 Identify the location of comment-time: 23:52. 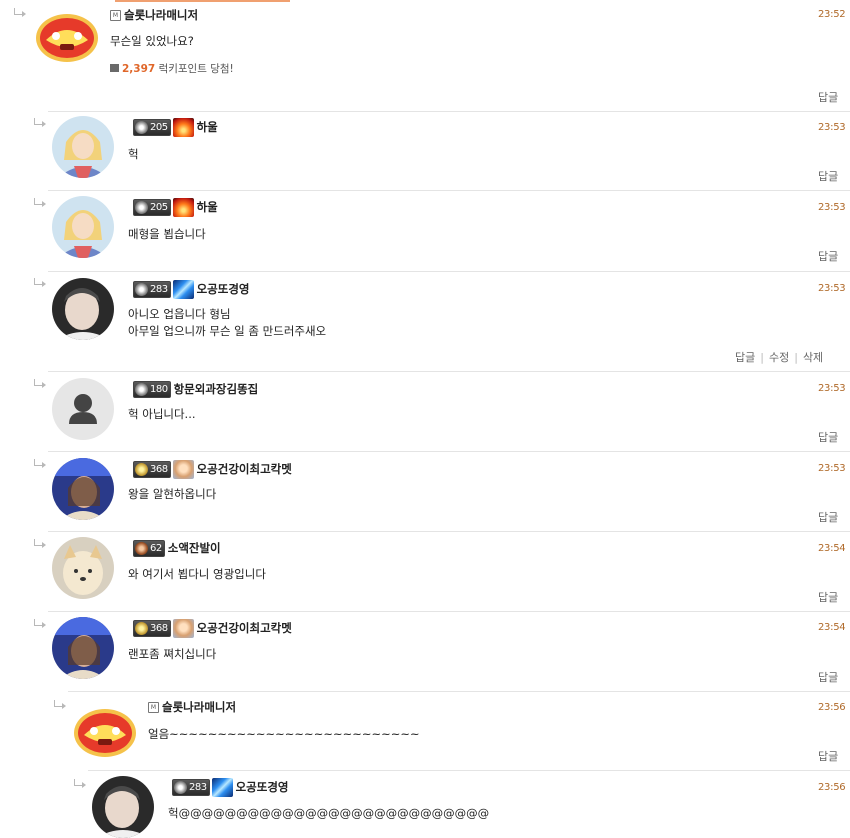
(832, 14).